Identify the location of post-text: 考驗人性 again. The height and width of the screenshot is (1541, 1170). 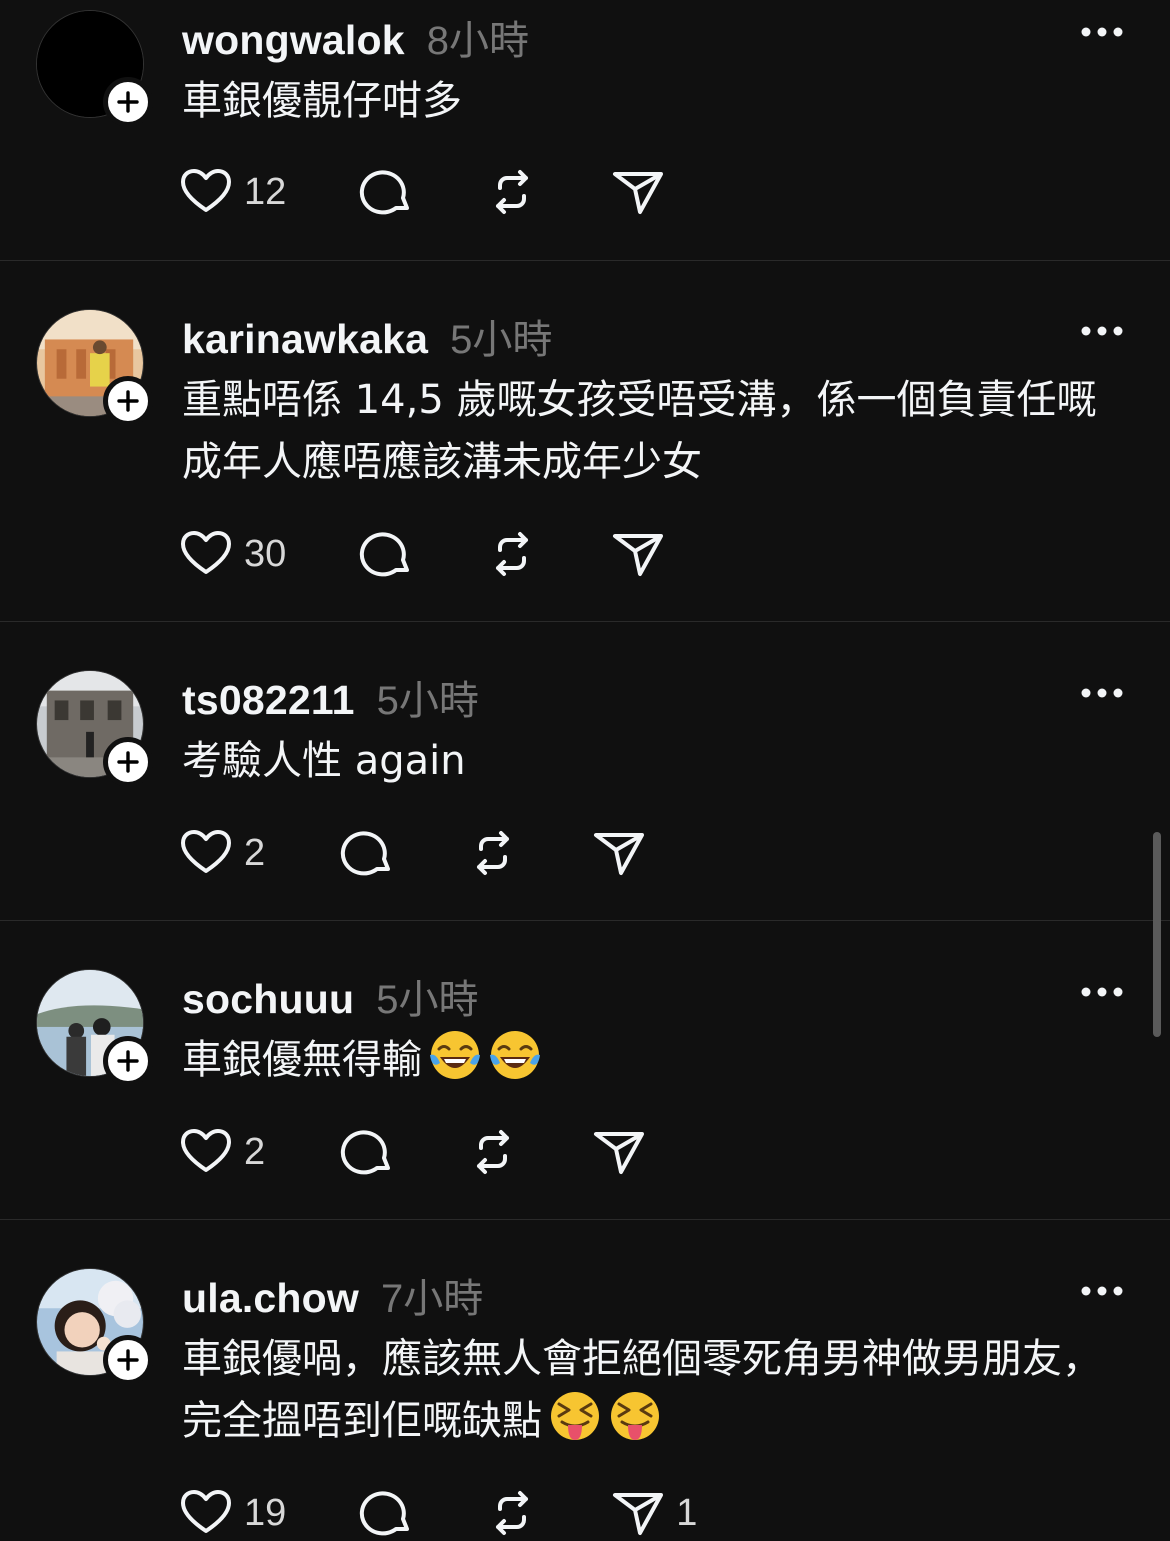
(647, 761).